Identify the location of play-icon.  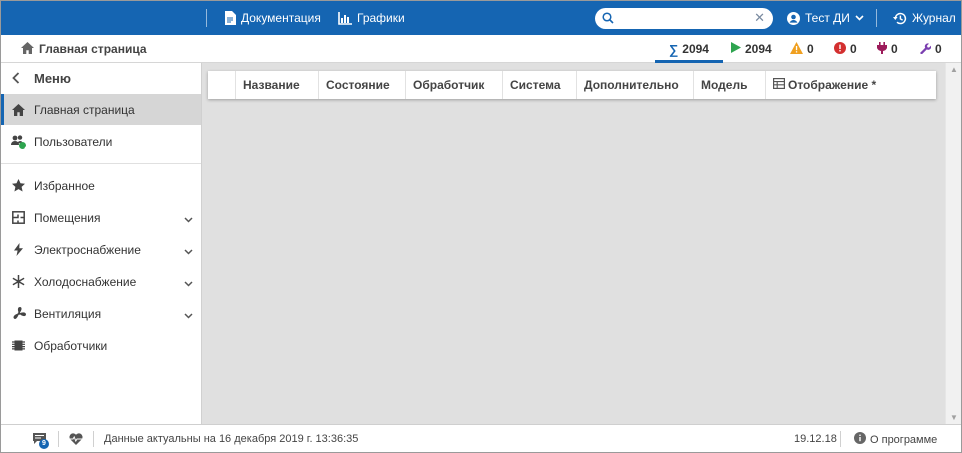
(736, 49).